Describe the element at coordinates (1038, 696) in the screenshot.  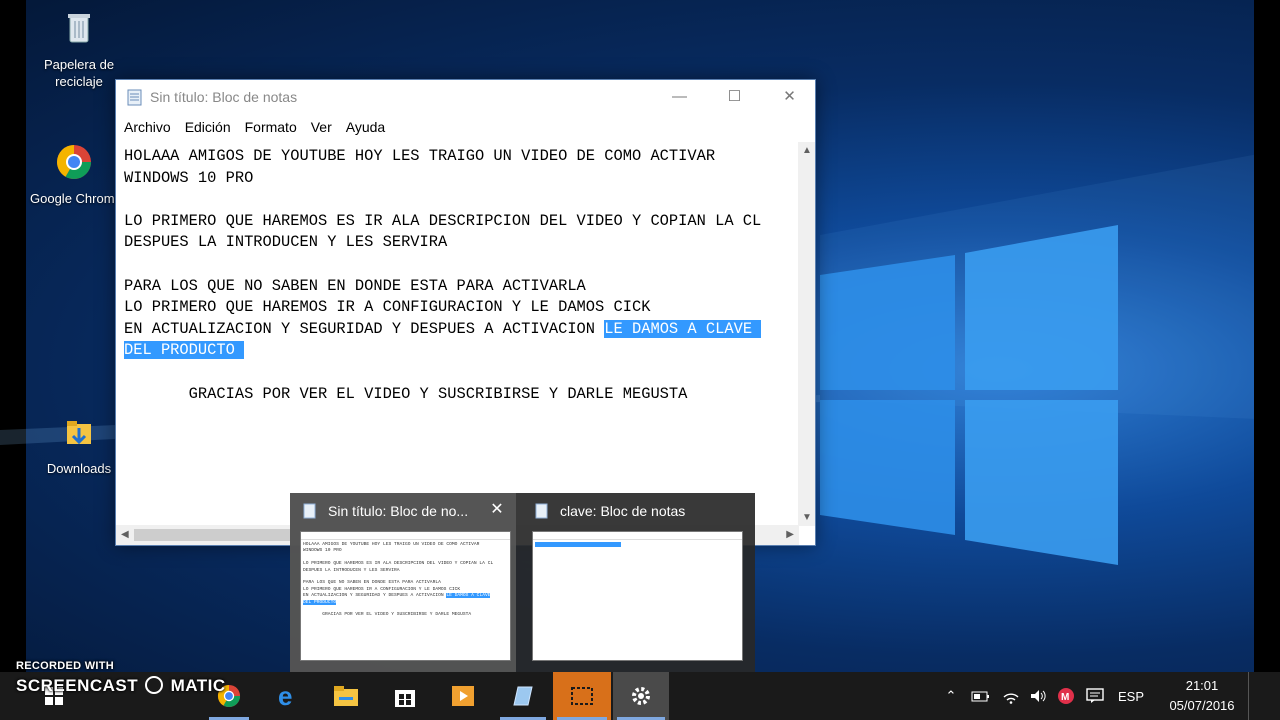
I see `volume-icon` at that location.